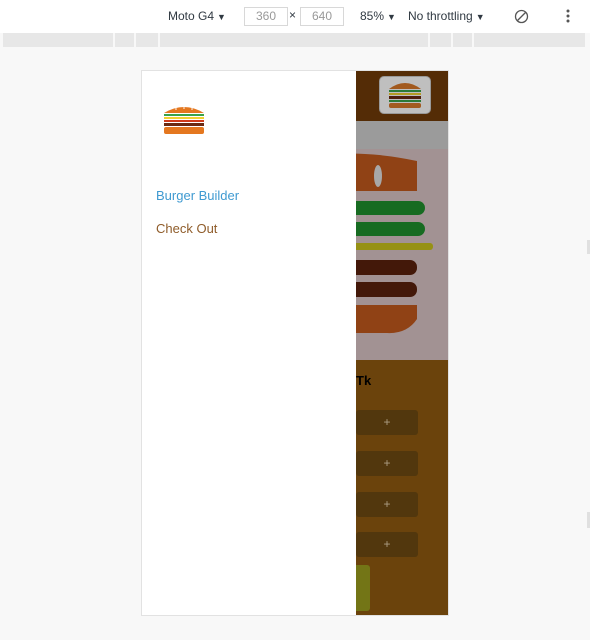 Image resolution: width=590 pixels, height=640 pixels. What do you see at coordinates (322, 16) in the screenshot?
I see `height-input: 640` at bounding box center [322, 16].